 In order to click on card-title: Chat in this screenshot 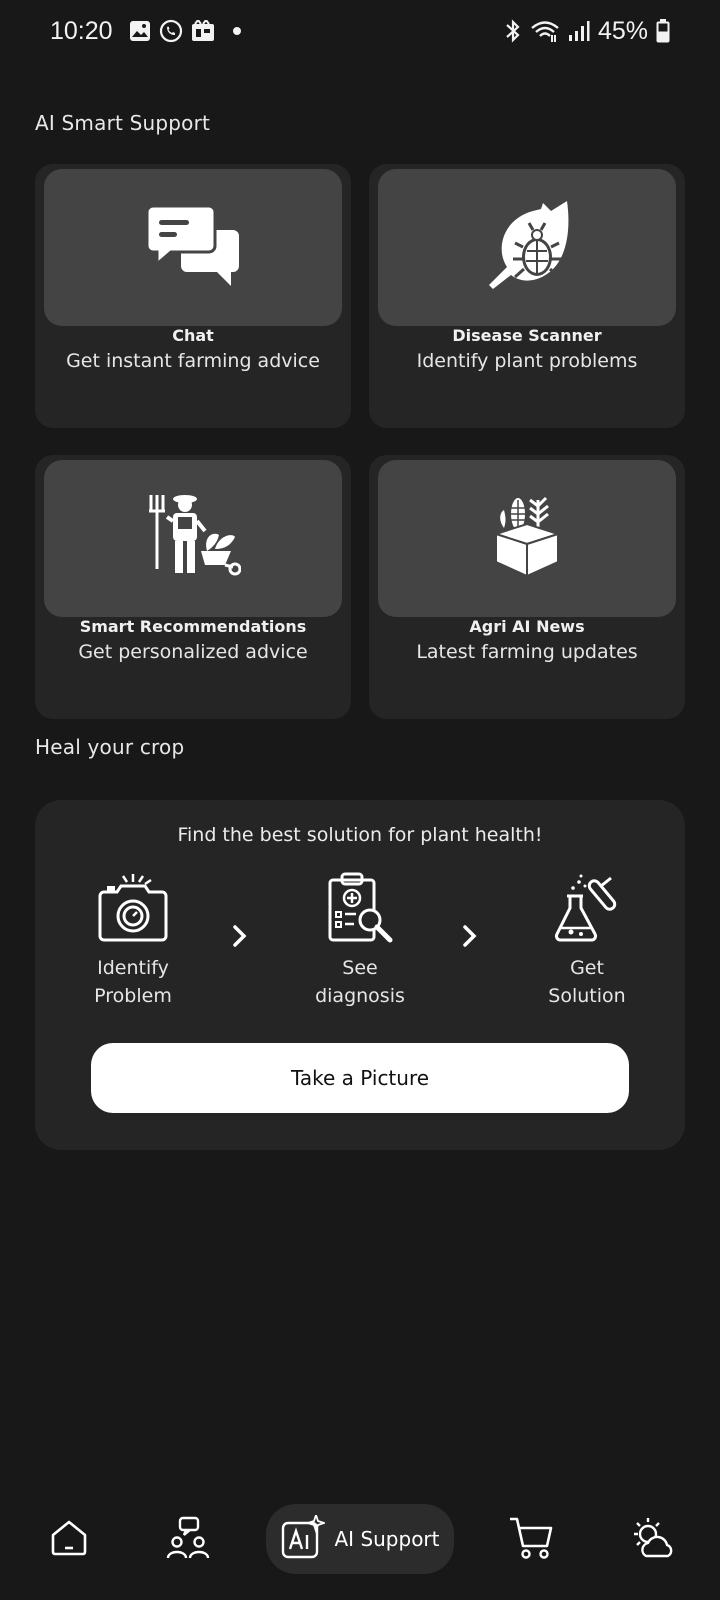, I will do `click(193, 335)`.